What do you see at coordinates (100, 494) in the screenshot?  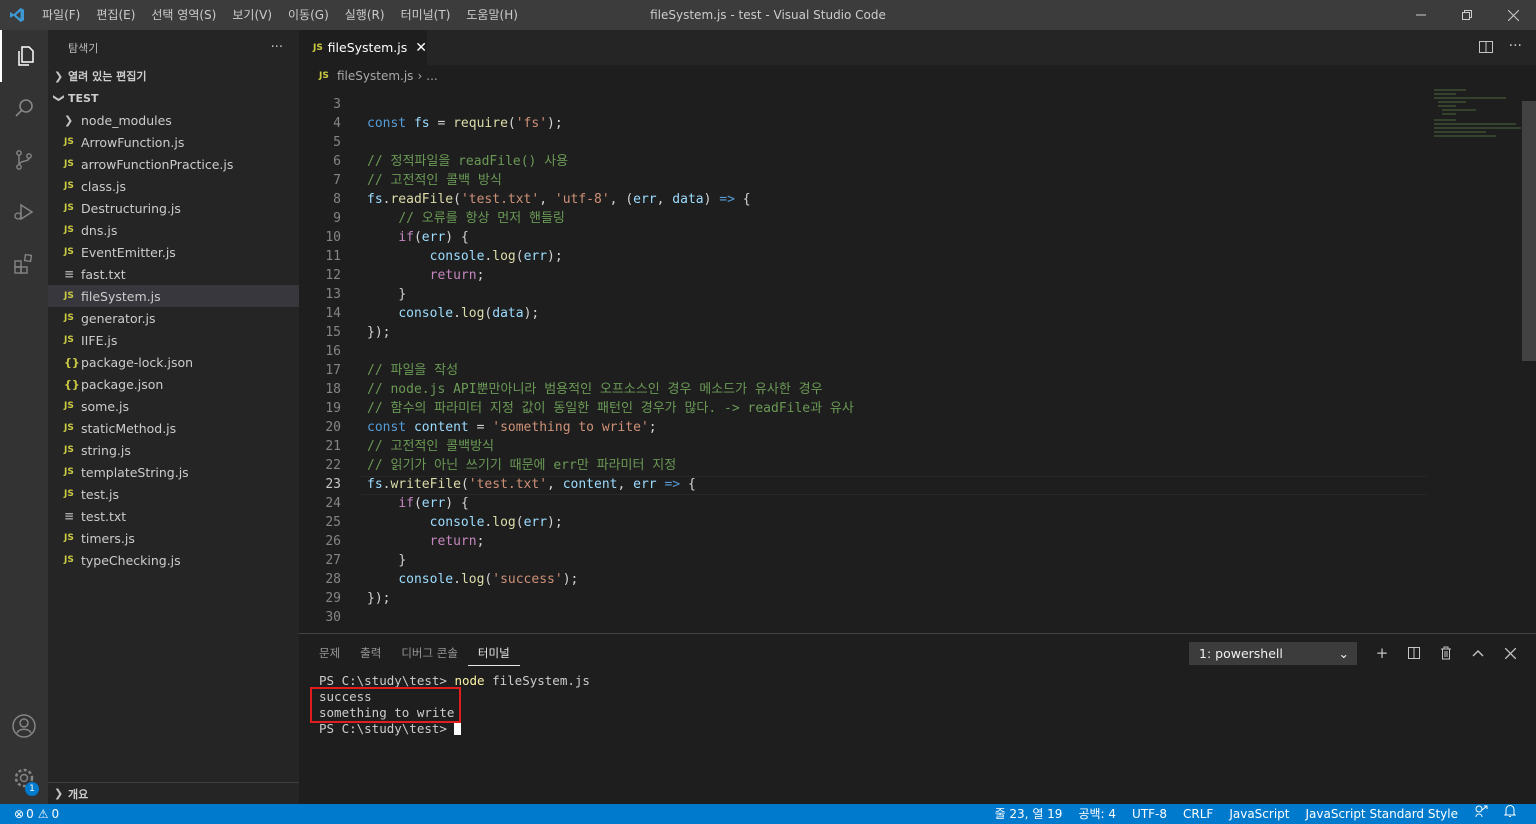 I see `tree-item-label: test.js` at bounding box center [100, 494].